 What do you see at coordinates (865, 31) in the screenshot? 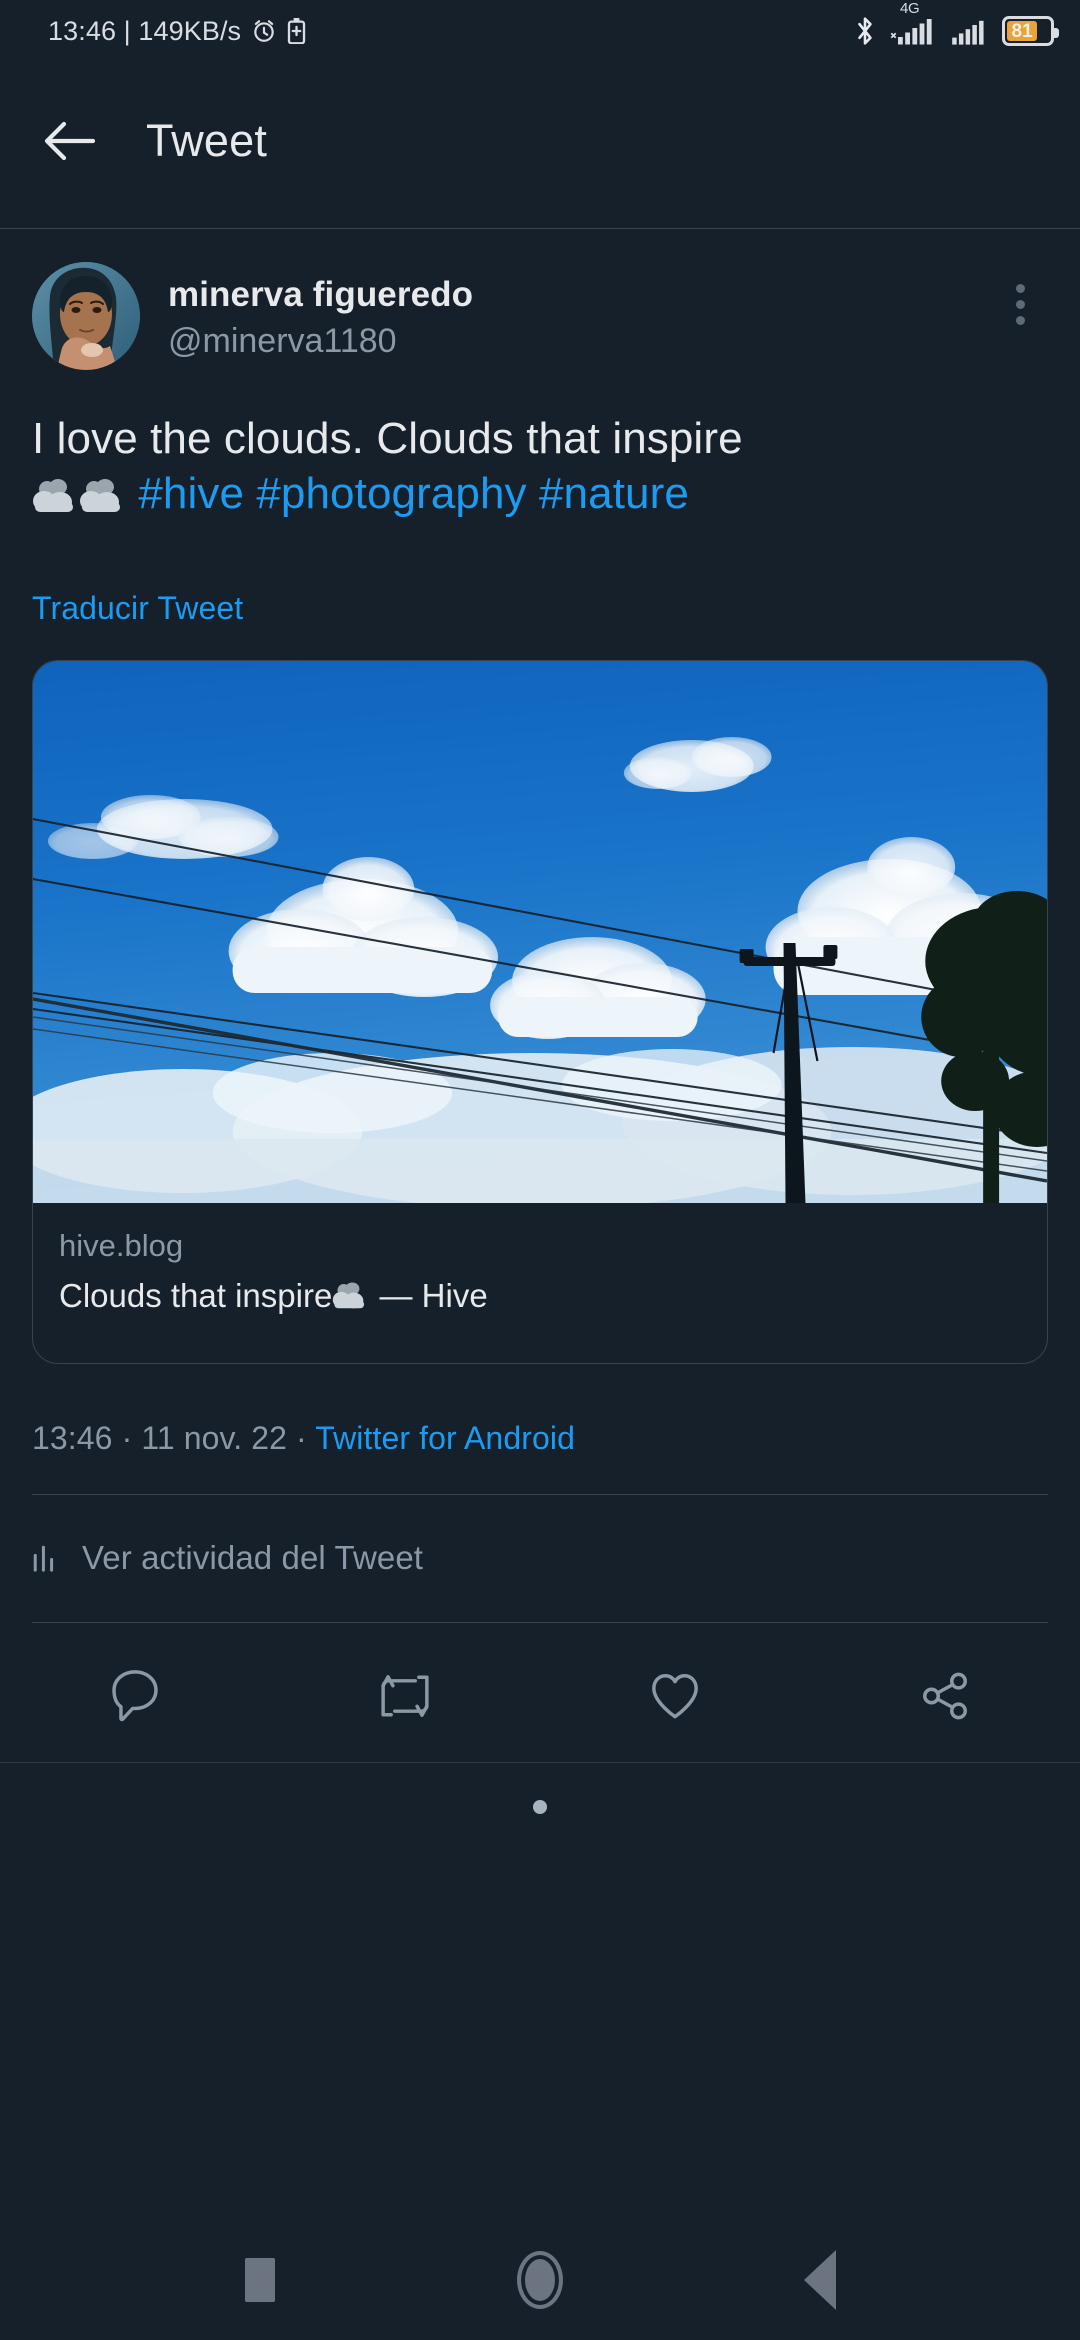
I see `bluetooth-icon` at bounding box center [865, 31].